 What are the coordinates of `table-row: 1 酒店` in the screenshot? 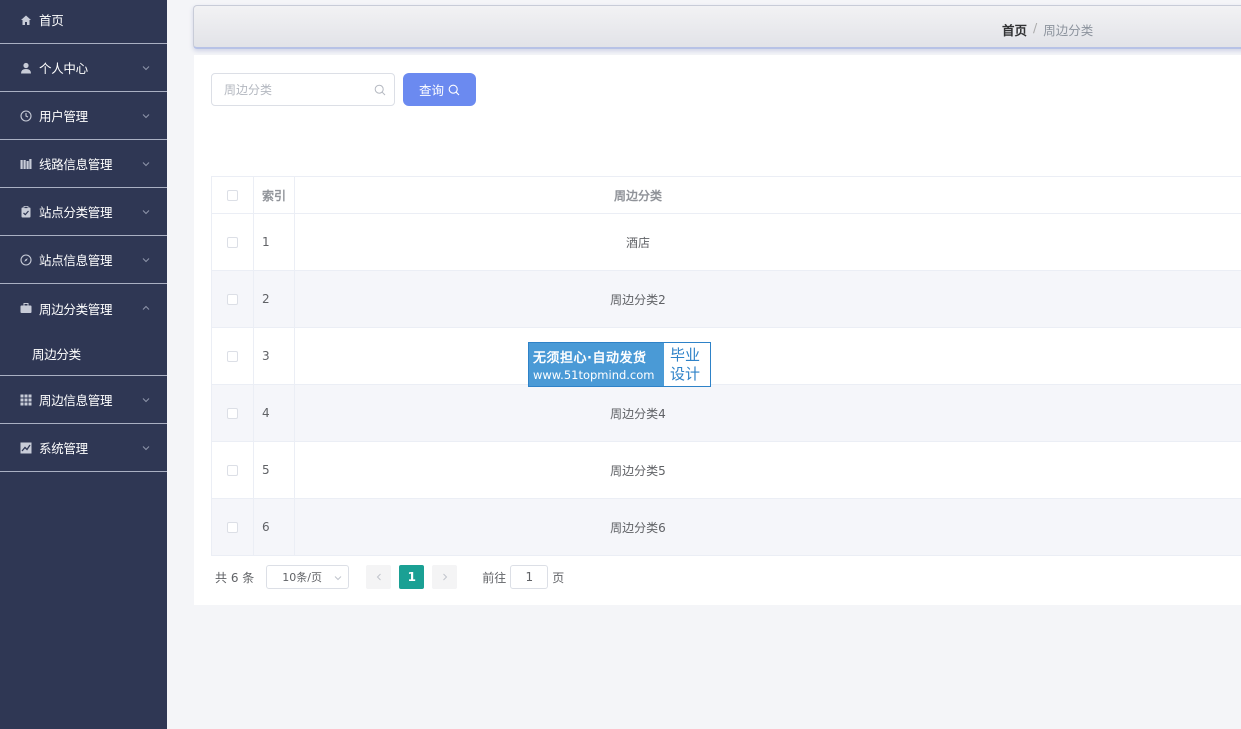 It's located at (726, 242).